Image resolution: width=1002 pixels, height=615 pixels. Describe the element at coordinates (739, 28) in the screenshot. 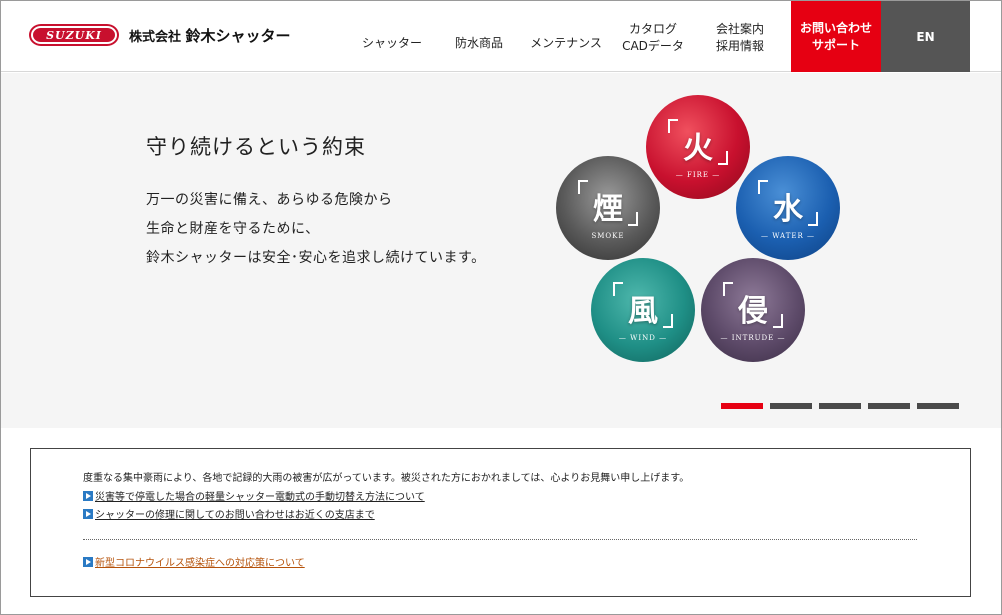

I see `nav-company-line1: 会社案内` at that location.